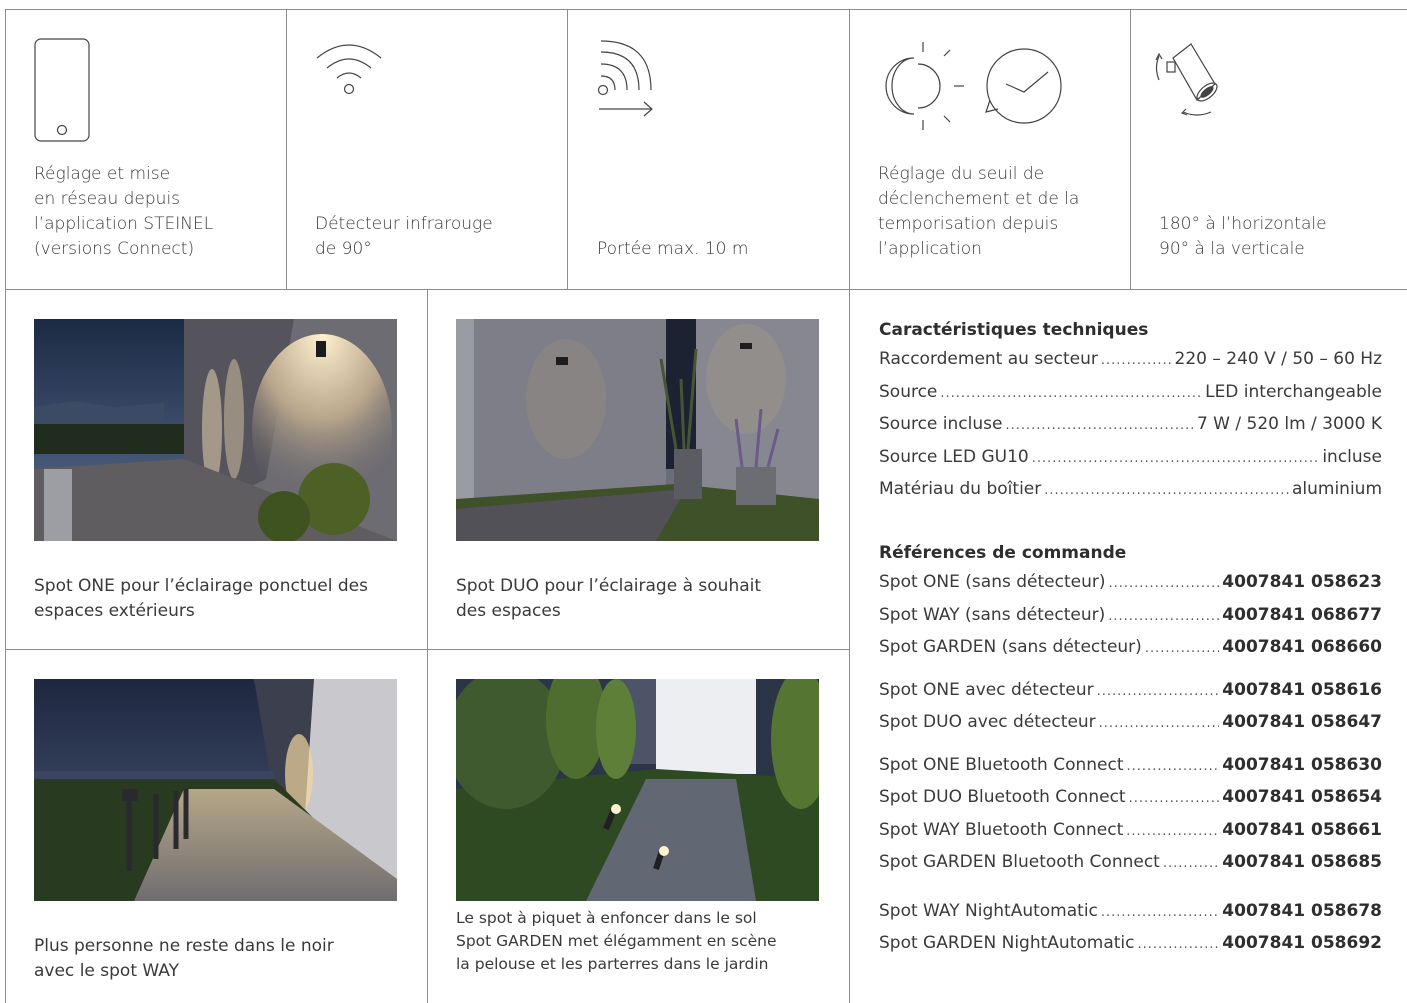  What do you see at coordinates (706, 289) in the screenshot?
I see `feature-row-divider` at bounding box center [706, 289].